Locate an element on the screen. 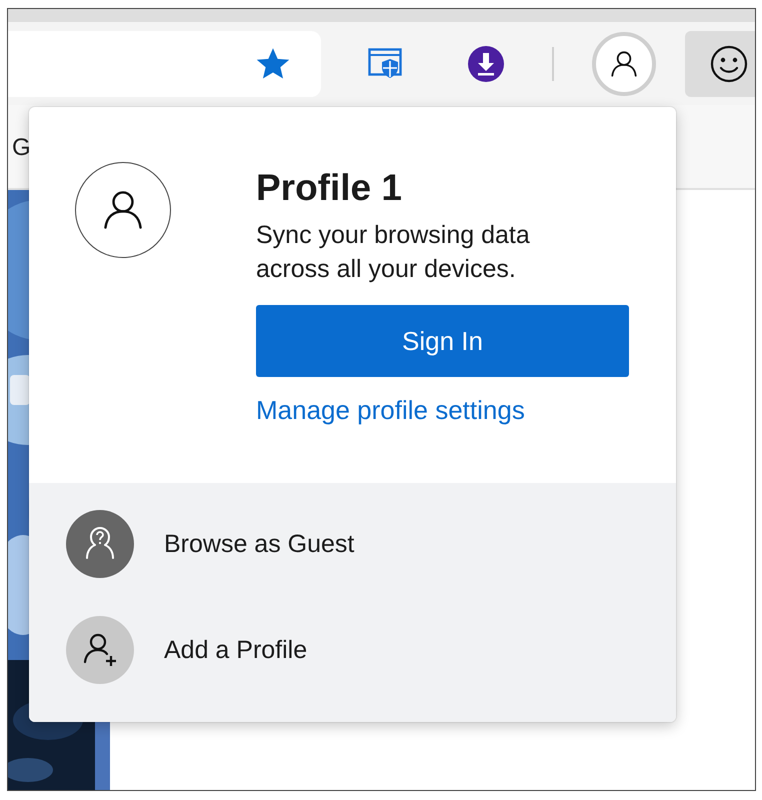 The width and height of the screenshot is (762, 800). profile-name: Profile 1 is located at coordinates (329, 188).